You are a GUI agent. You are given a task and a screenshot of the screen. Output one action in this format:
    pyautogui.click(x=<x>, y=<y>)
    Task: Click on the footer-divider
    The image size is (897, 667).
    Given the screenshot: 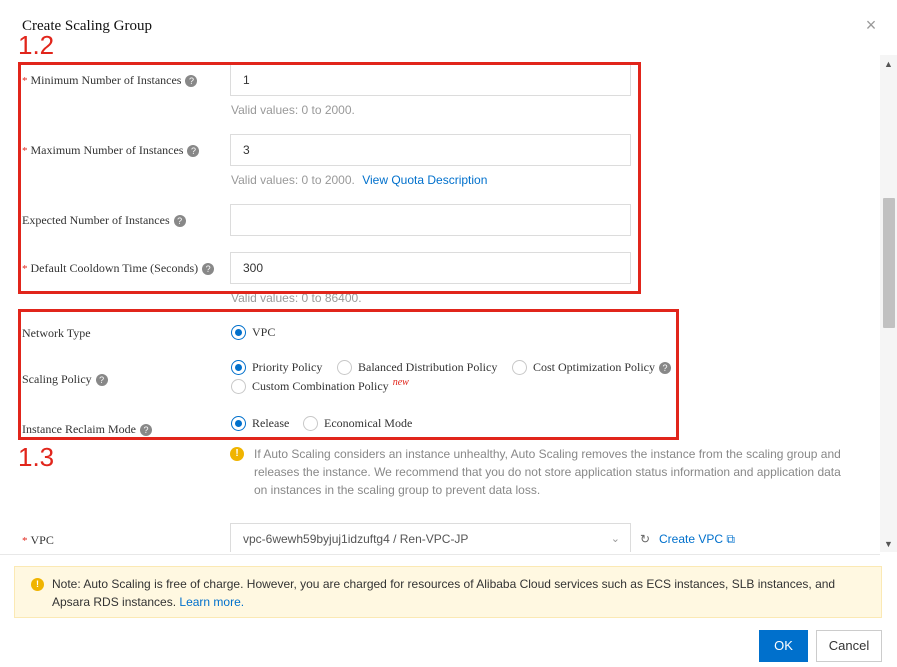 What is the action you would take?
    pyautogui.click(x=440, y=554)
    